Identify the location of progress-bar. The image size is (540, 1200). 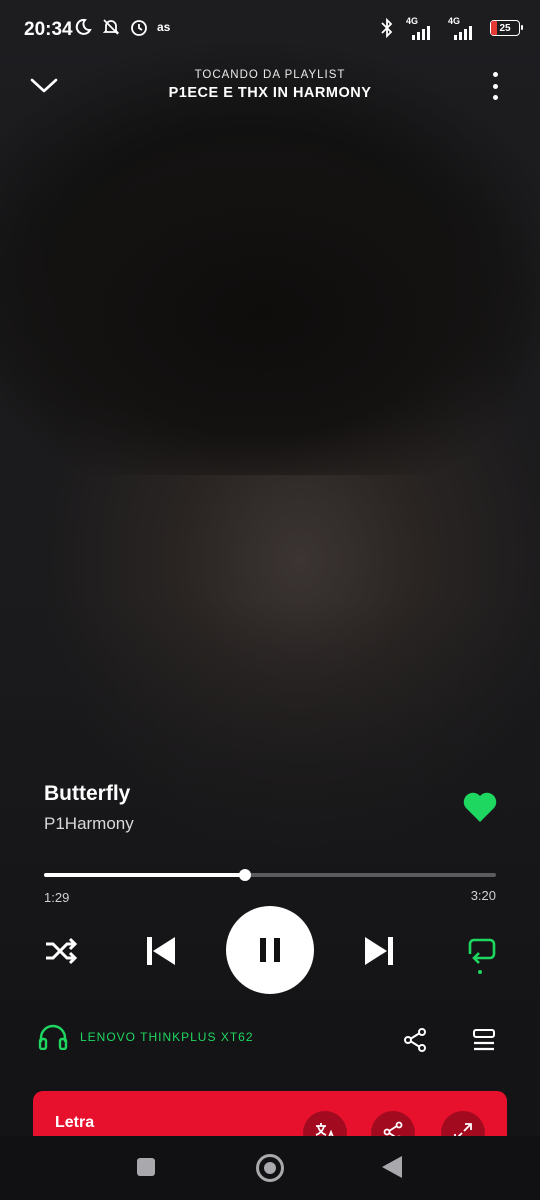
(270, 875).